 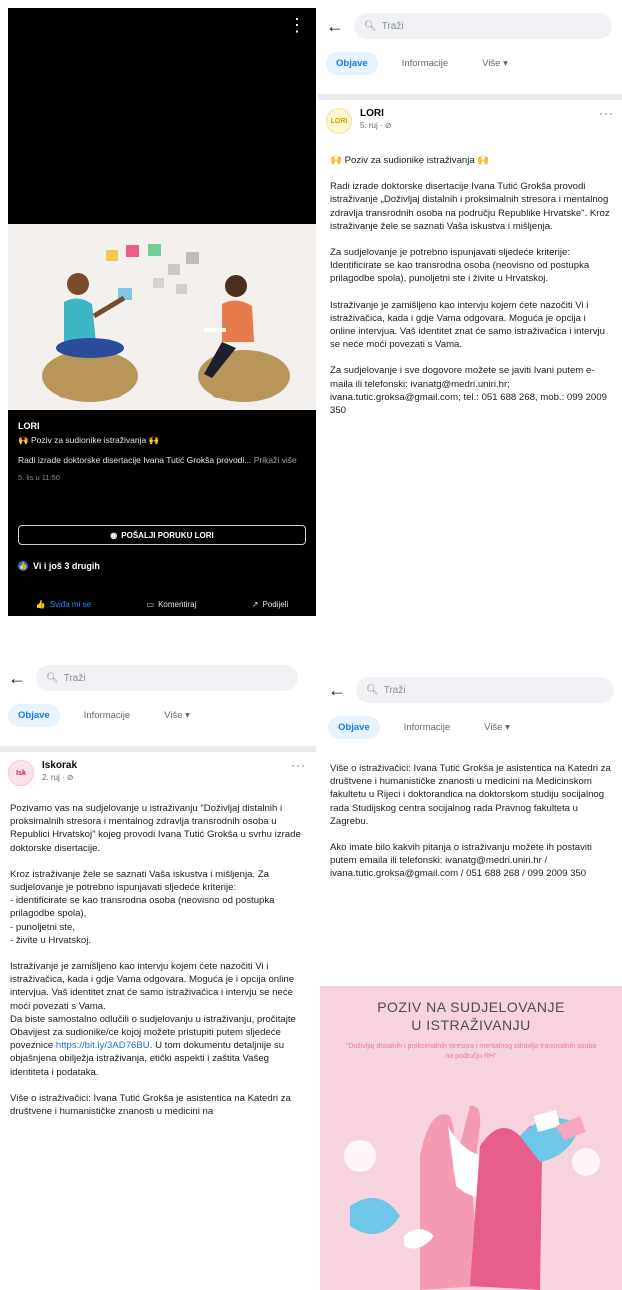 What do you see at coordinates (150, 604) in the screenshot?
I see `comment-icon: ▭` at bounding box center [150, 604].